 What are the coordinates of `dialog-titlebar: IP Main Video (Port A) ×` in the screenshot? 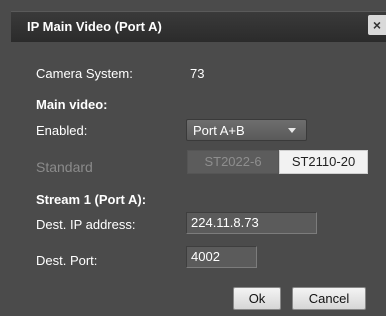 It's located at (198, 26).